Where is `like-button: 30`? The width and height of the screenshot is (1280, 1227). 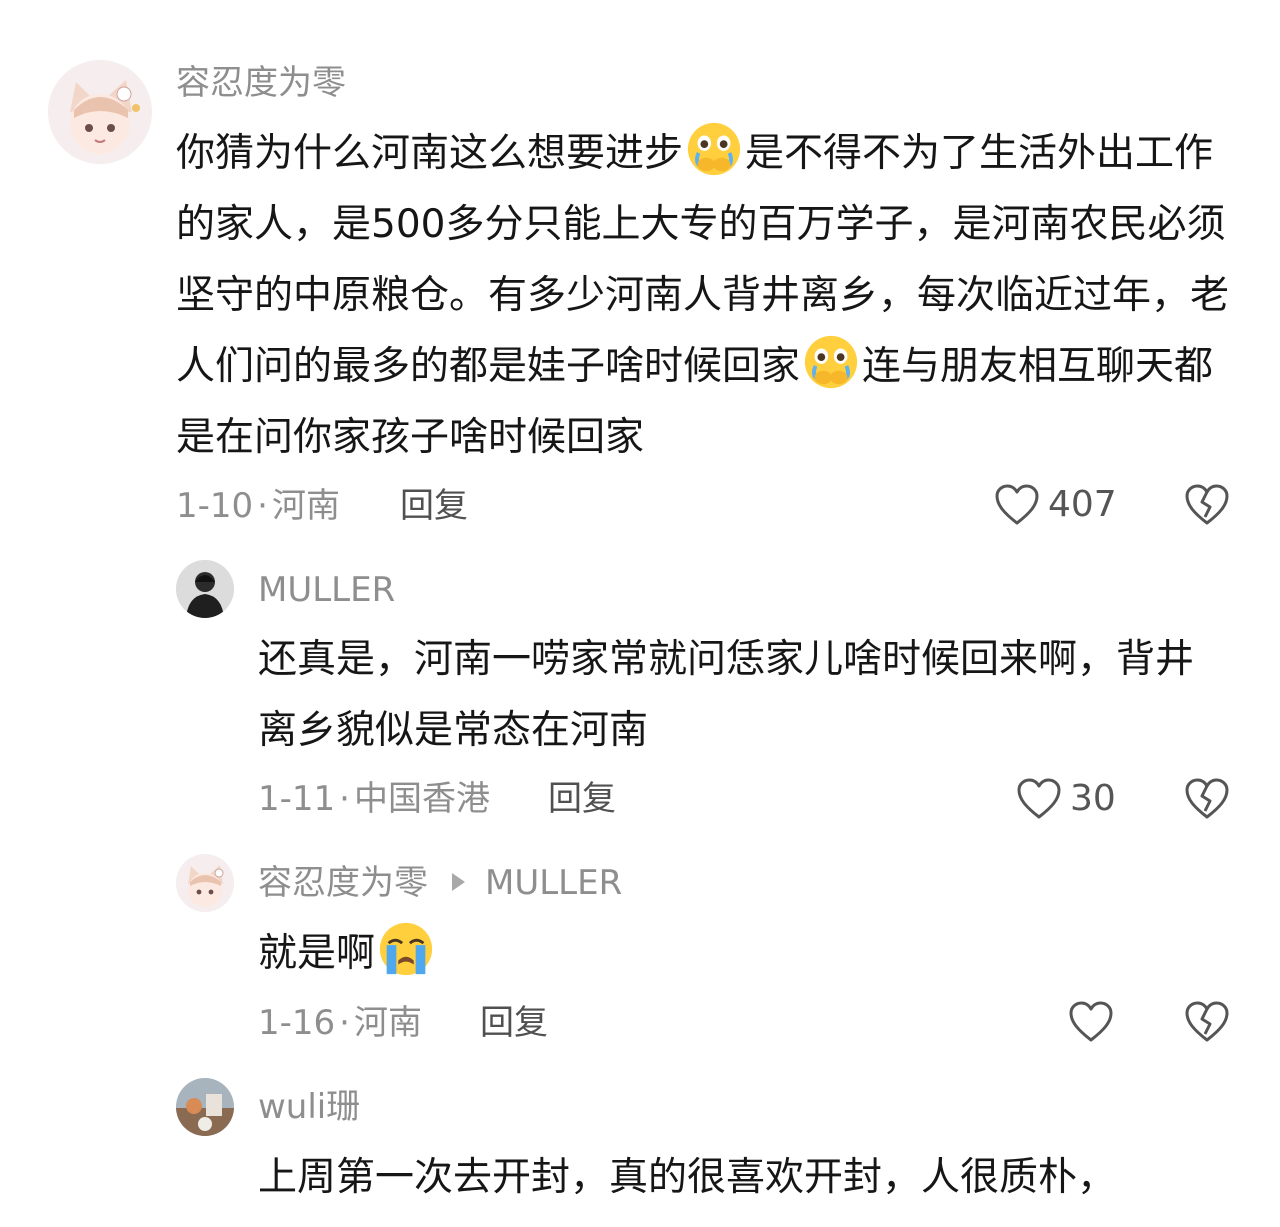
like-button: 30 is located at coordinates (1066, 799).